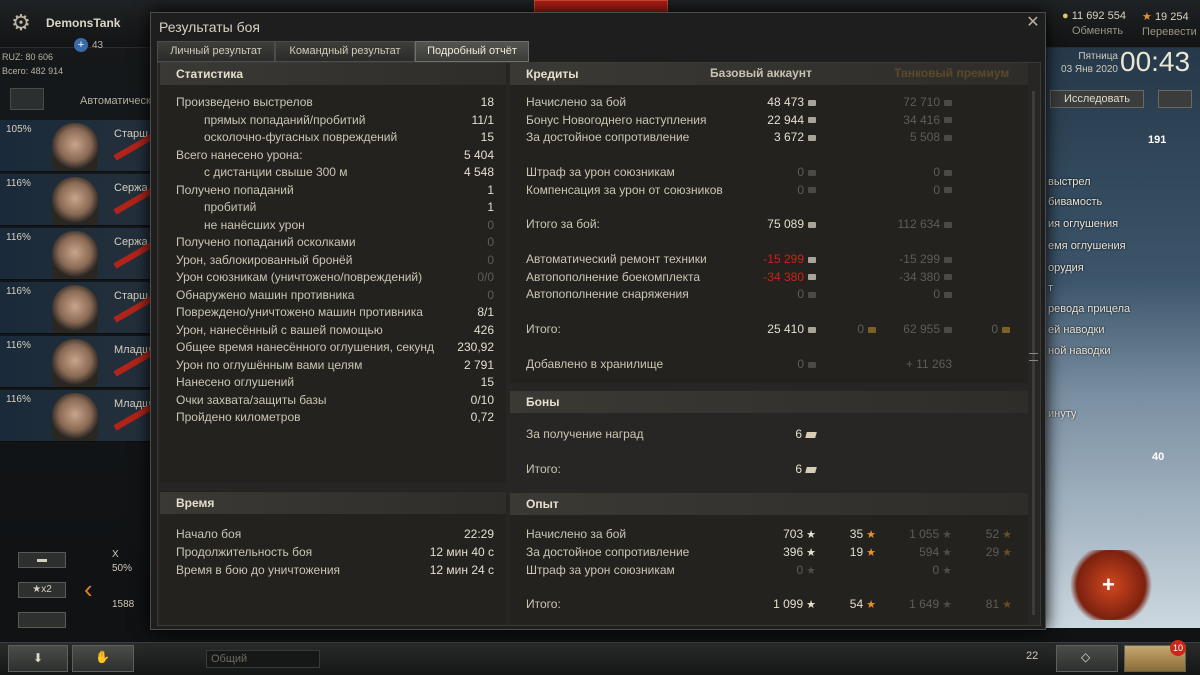  Describe the element at coordinates (345, 51) in the screenshot. I see `tab-team: Командный результат` at that location.